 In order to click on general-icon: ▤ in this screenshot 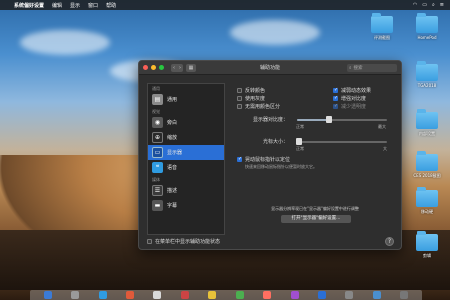, I will do `click(157, 99)`.